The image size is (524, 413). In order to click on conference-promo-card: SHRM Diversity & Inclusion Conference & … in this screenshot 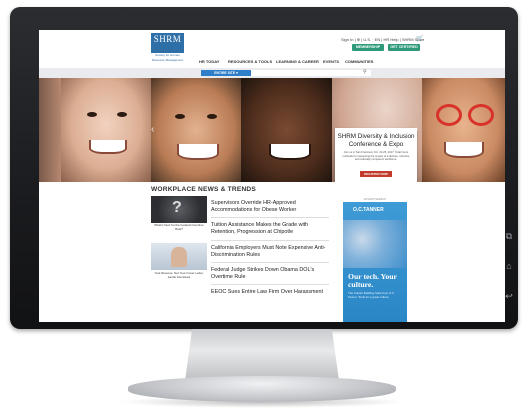, I will do `click(376, 155)`.